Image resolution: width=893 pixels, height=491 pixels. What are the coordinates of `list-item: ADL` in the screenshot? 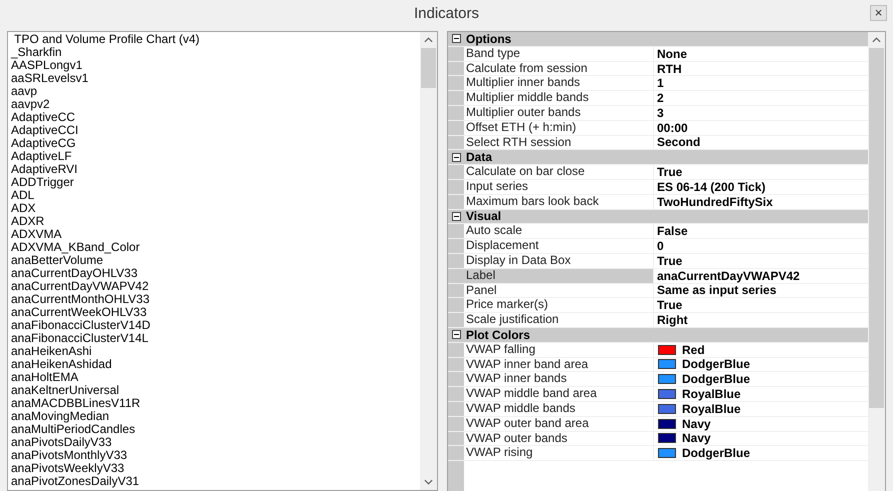 It's located at (215, 195).